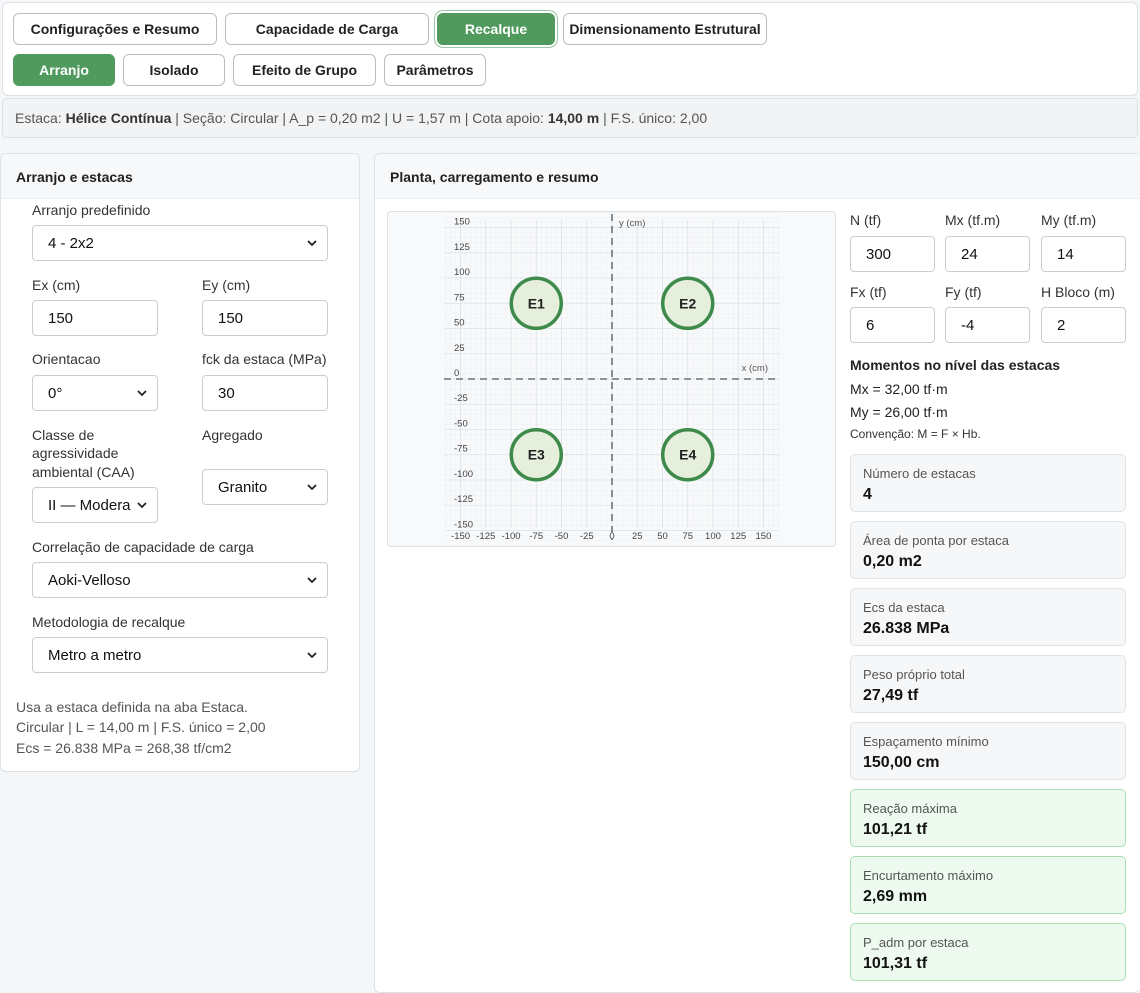 The width and height of the screenshot is (1140, 993). Describe the element at coordinates (63, 435) in the screenshot. I see `caa-label-line1: Classe de` at that location.